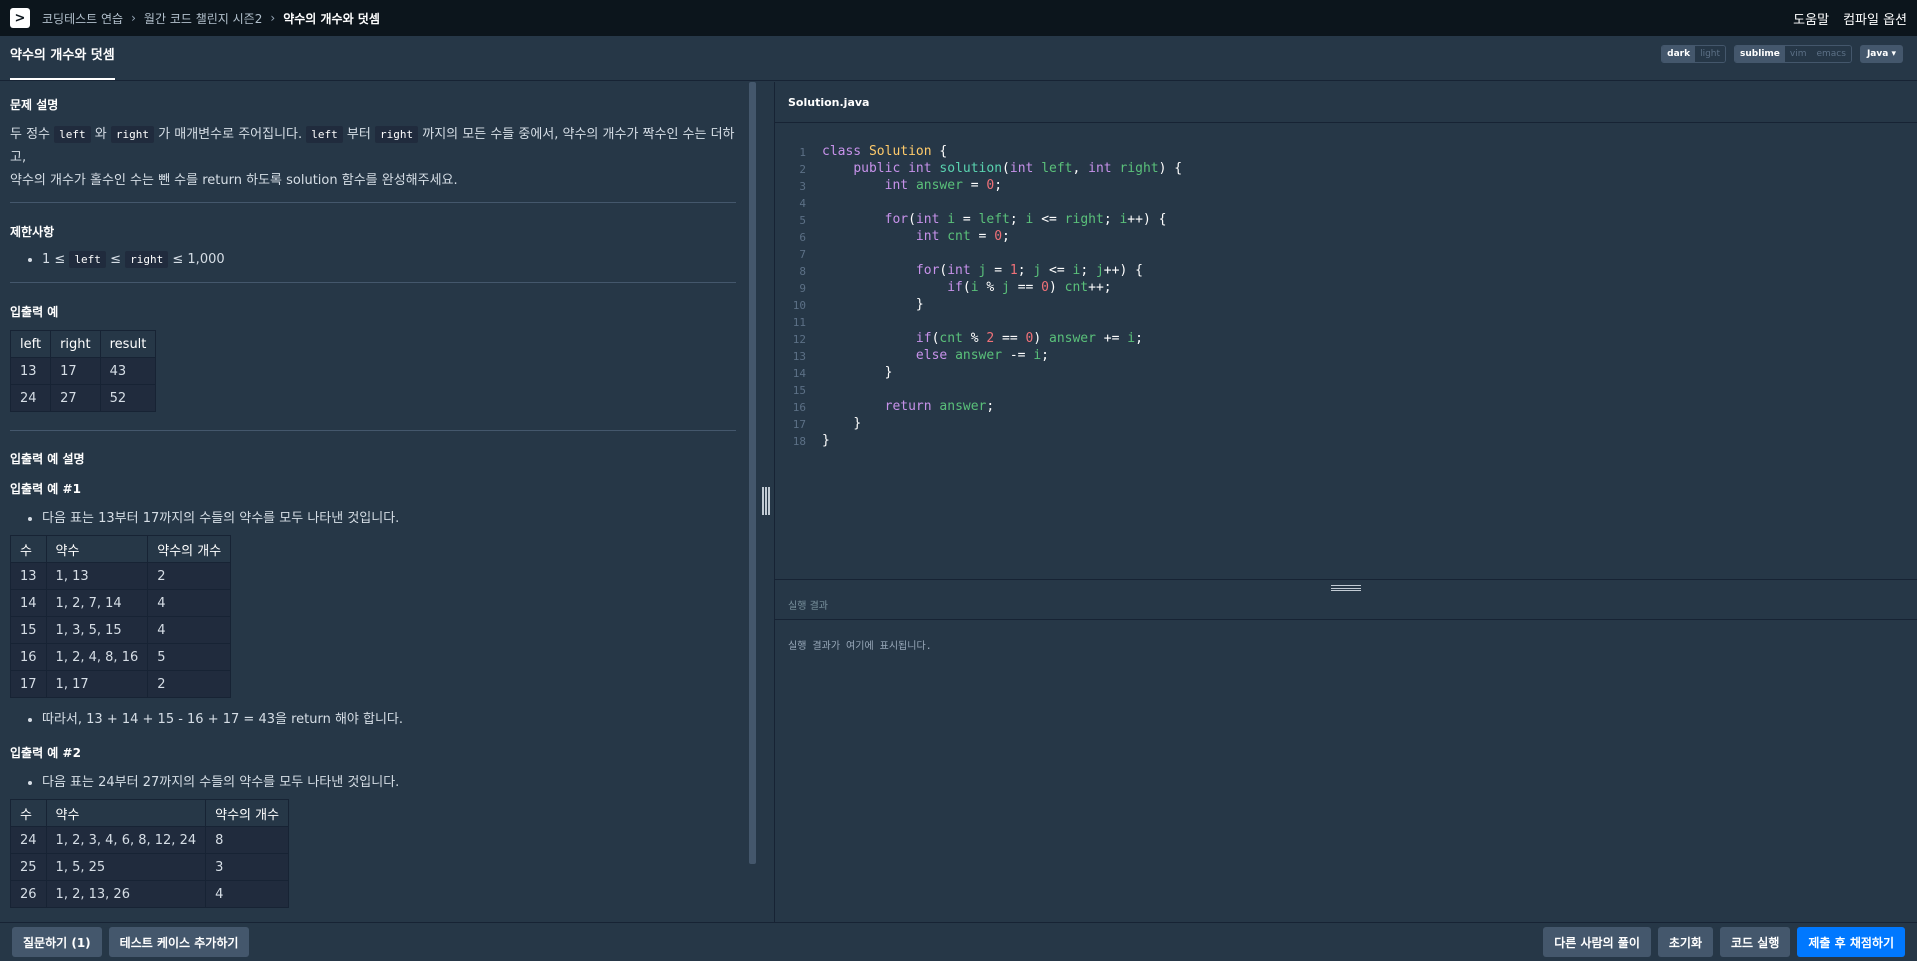  What do you see at coordinates (121, 657) in the screenshot?
I see `table-row: 16 1, 2, 4, 8, 16 5` at bounding box center [121, 657].